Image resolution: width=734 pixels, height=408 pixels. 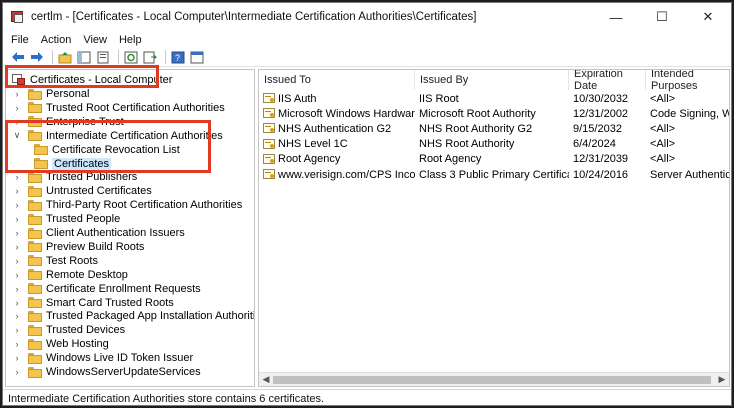 I want to click on tree-item-trusted-publishers: › Trusted Publishers, so click(x=75, y=177).